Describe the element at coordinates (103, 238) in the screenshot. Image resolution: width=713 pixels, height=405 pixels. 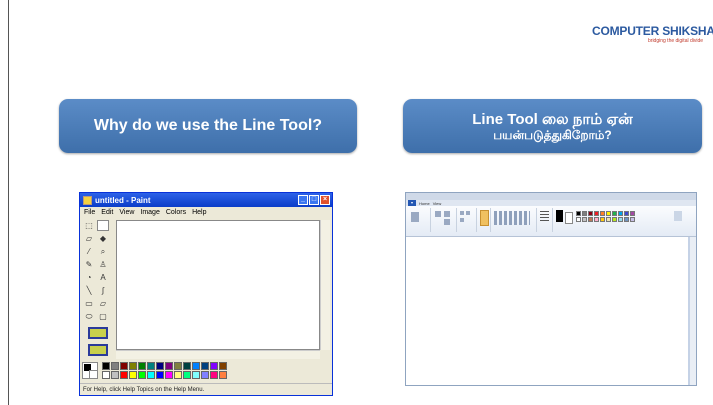
I see `fill-icon: ◆` at that location.